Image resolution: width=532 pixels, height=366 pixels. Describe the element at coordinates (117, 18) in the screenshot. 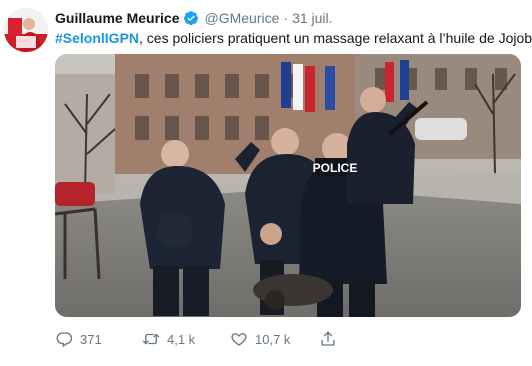

I see `author-name: Guillaume Meurice` at that location.